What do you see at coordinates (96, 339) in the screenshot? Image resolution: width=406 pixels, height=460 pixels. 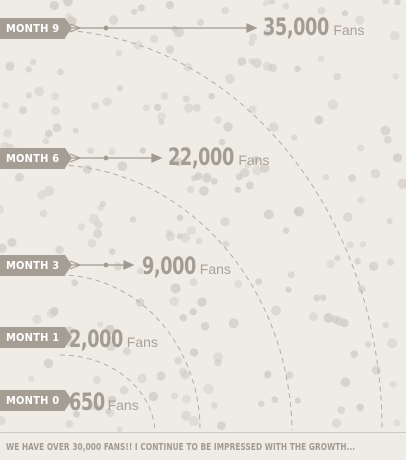 I see `fan-count: 2,000` at bounding box center [96, 339].